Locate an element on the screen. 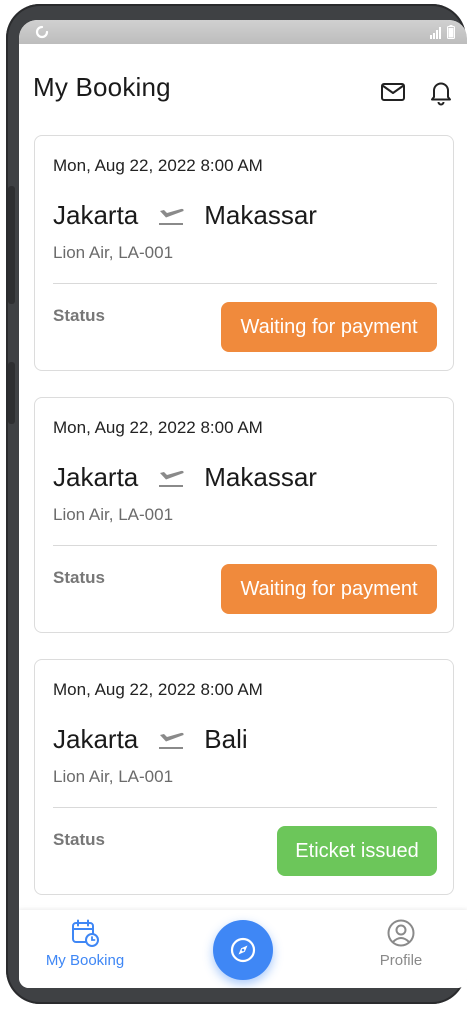  power-button is located at coordinates (11, 393).